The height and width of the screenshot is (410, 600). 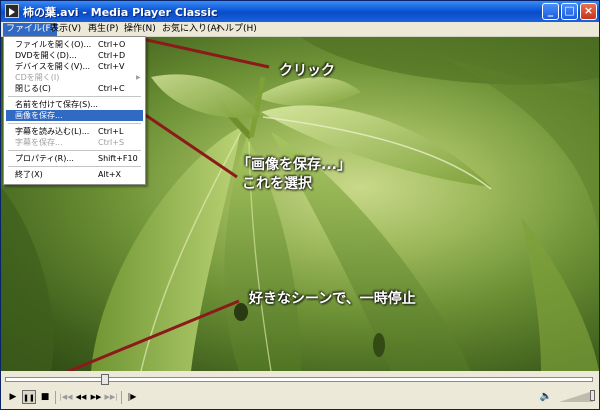 I want to click on frame-step-icon: |▶, so click(x=132, y=397).